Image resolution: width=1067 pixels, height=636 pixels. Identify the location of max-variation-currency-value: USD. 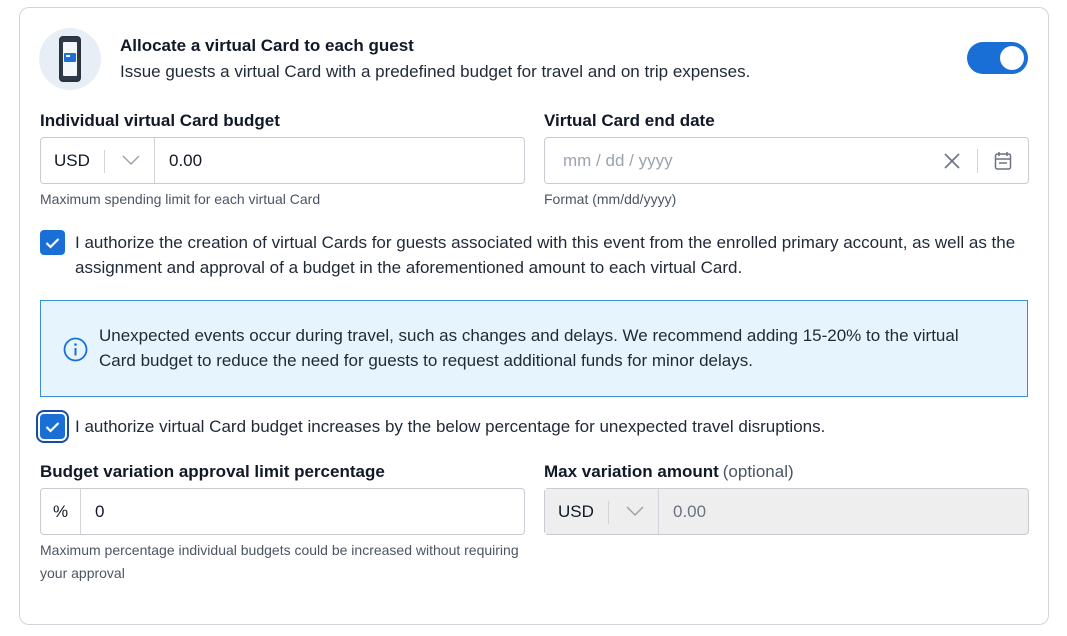
(576, 511).